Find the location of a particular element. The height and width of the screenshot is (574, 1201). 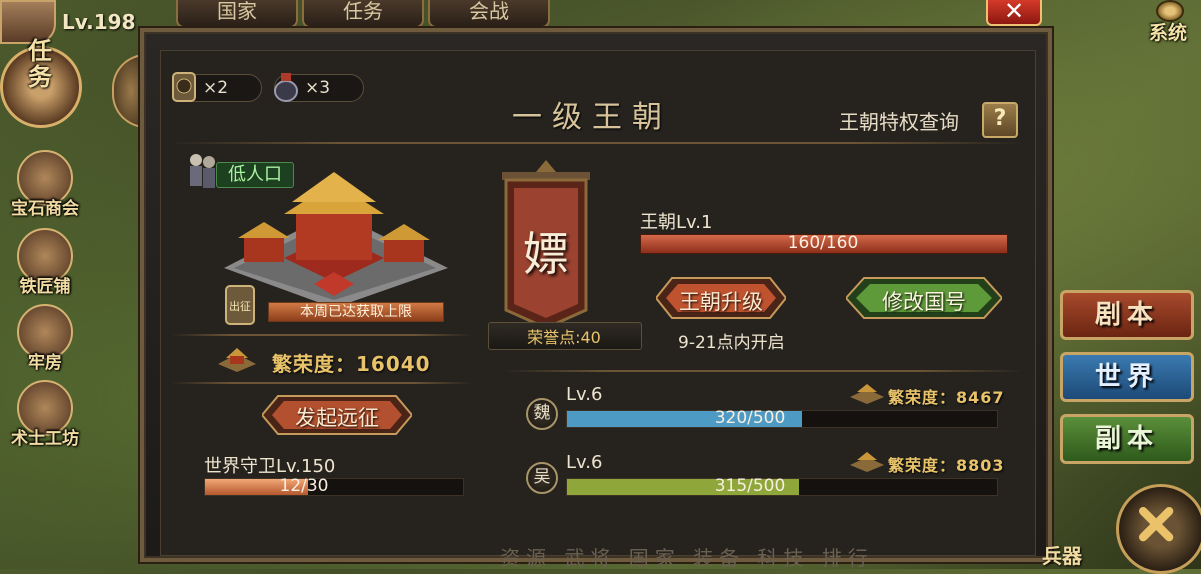

dynasty-upgrade-label: 王朝升级 is located at coordinates (721, 302).